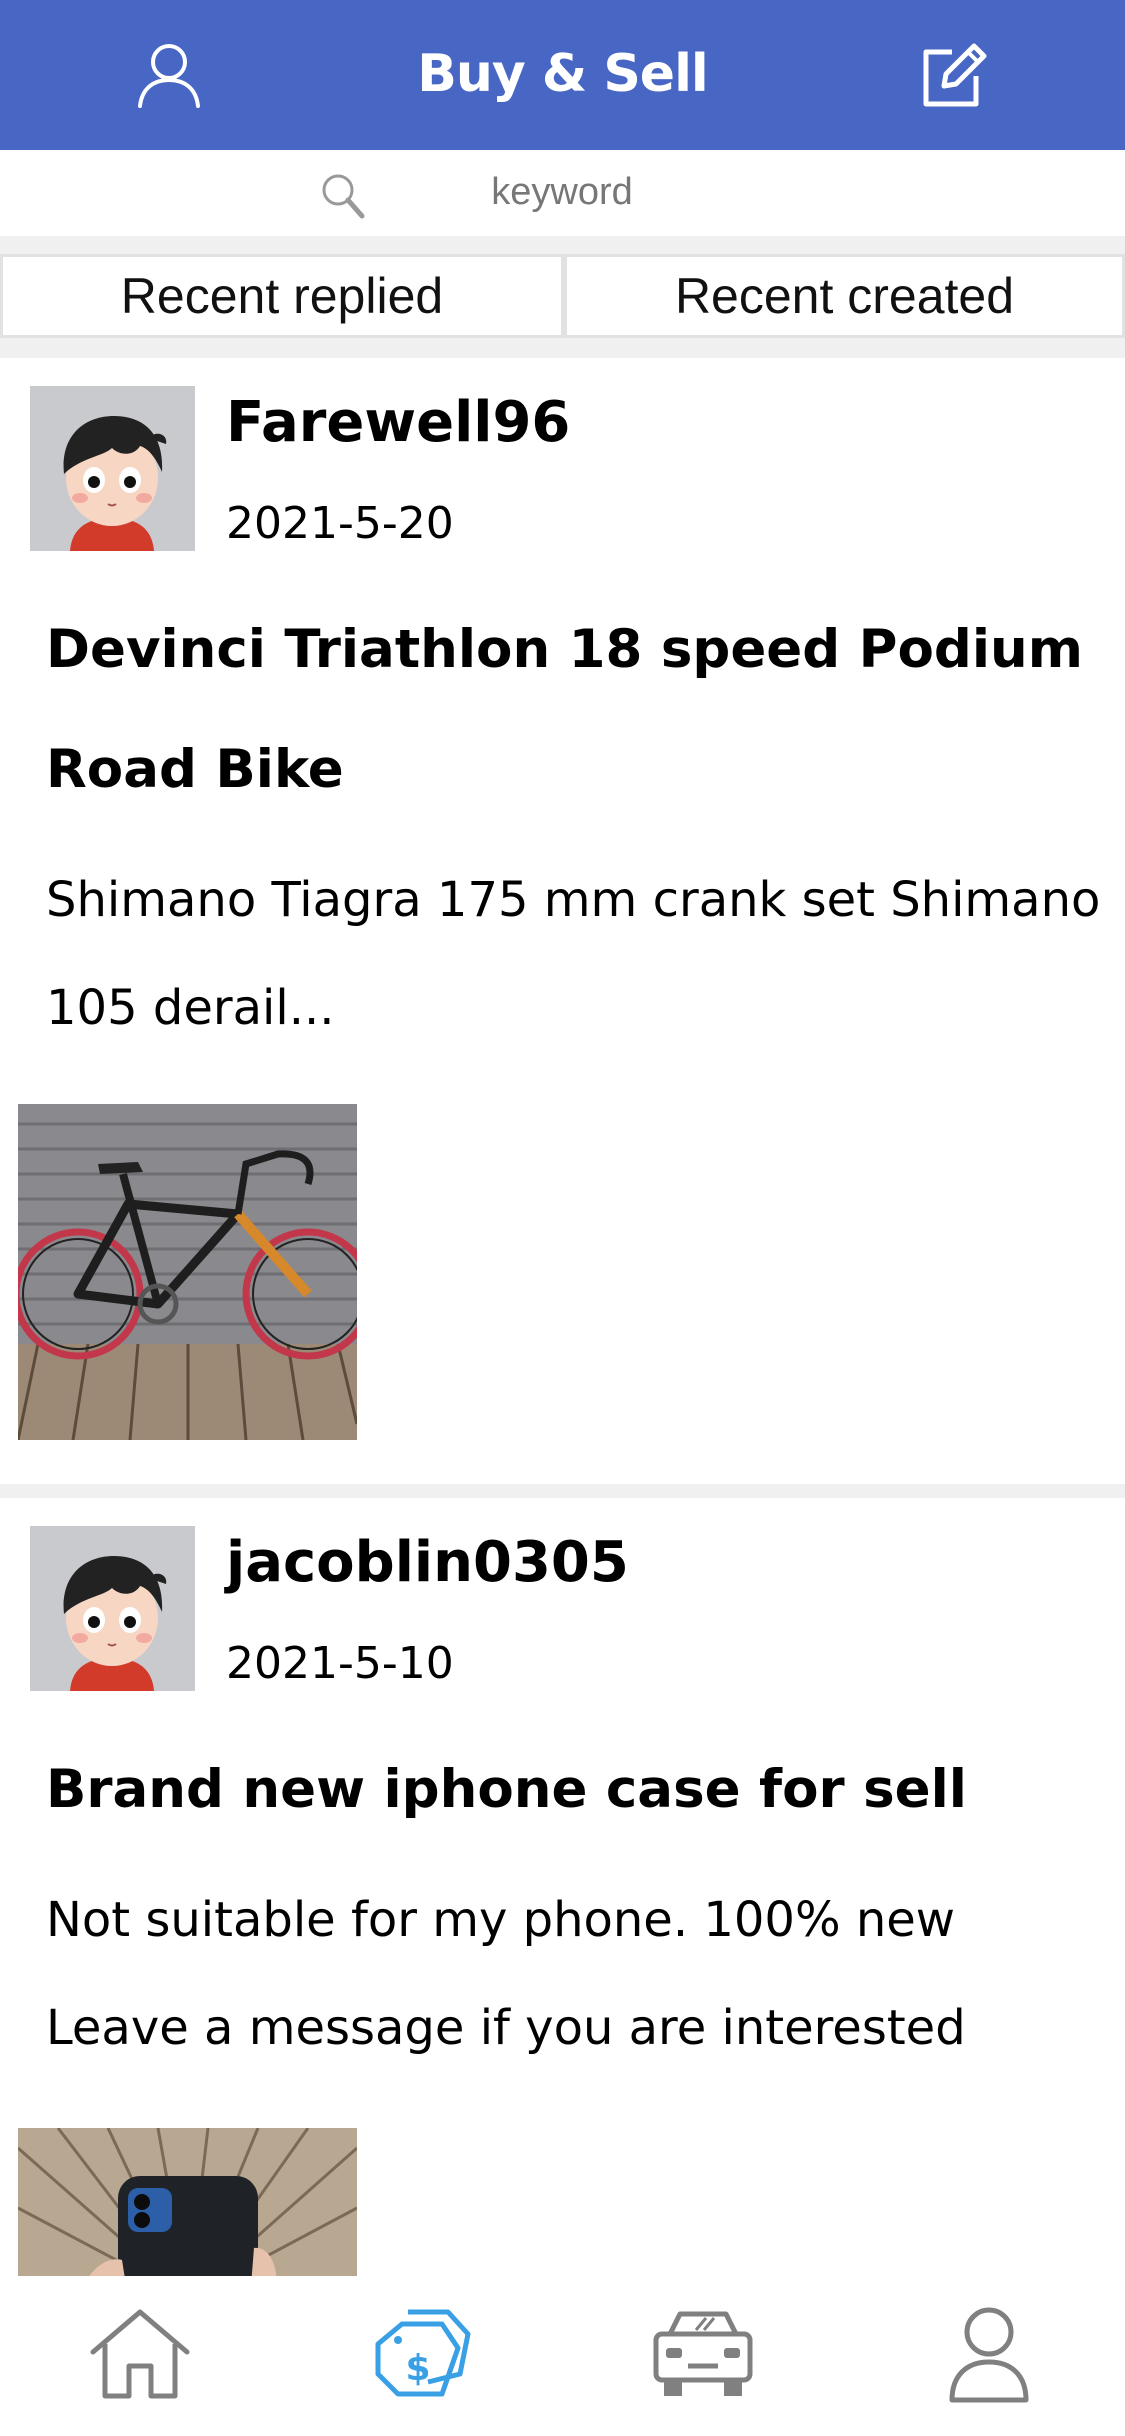 This screenshot has height=2436, width=1125. I want to click on search-icon, so click(343, 195).